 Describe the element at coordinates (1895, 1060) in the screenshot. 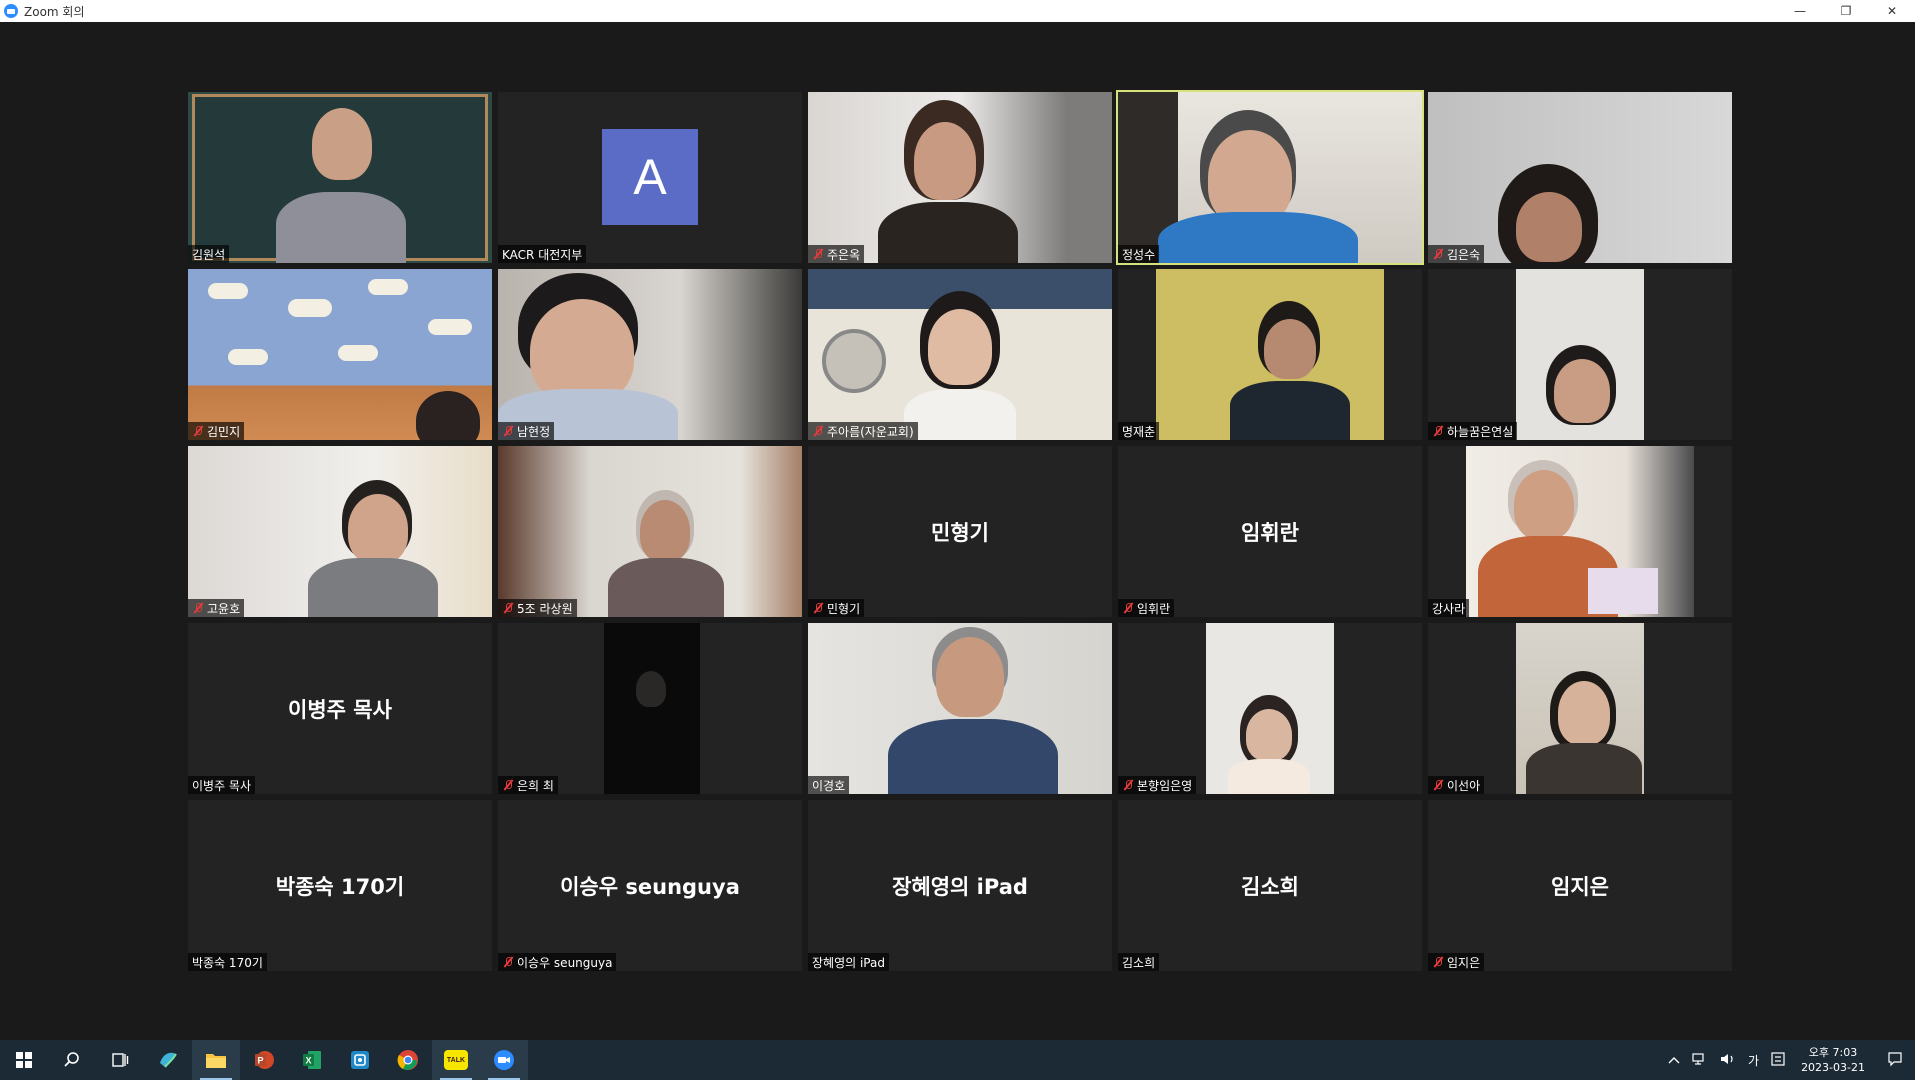

I see `notification-icon` at that location.